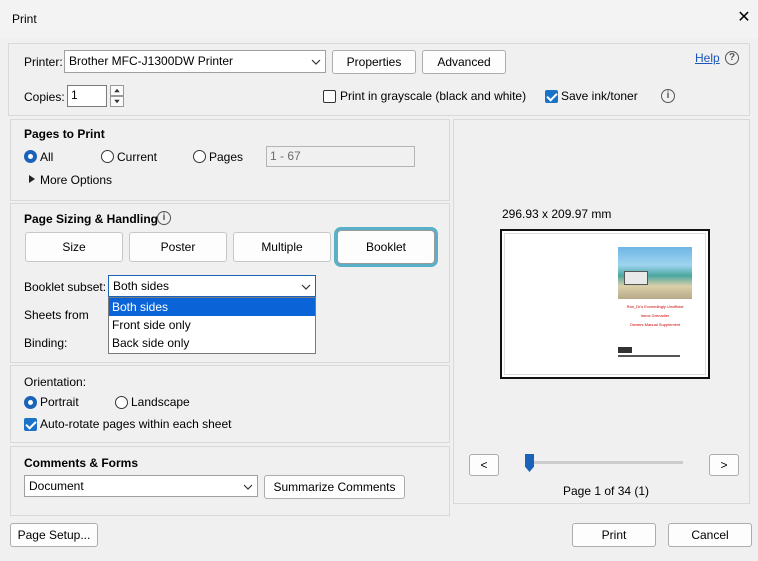 This screenshot has height=561, width=758. What do you see at coordinates (107, 156) in the screenshot?
I see `current-page-radio` at bounding box center [107, 156].